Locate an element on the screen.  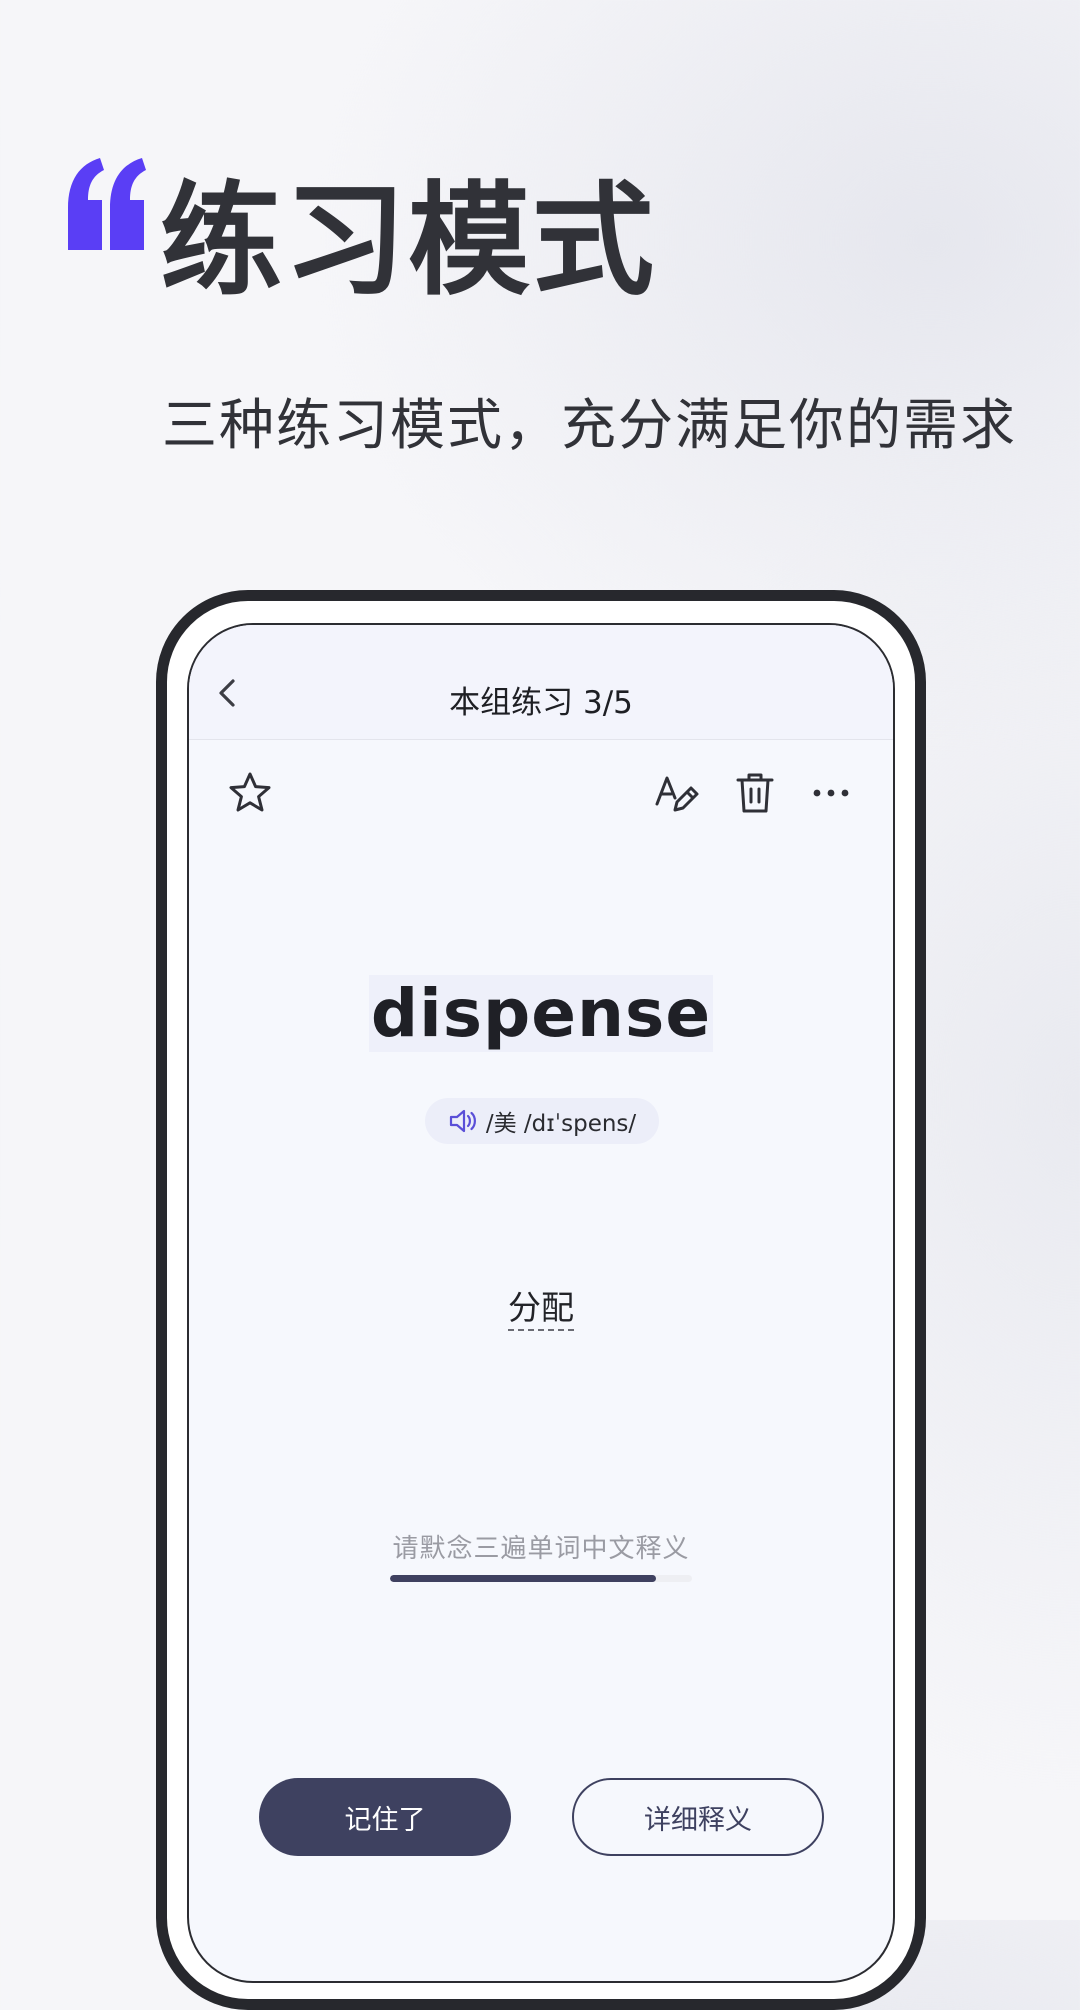
word-highlight: dispense is located at coordinates (541, 1013).